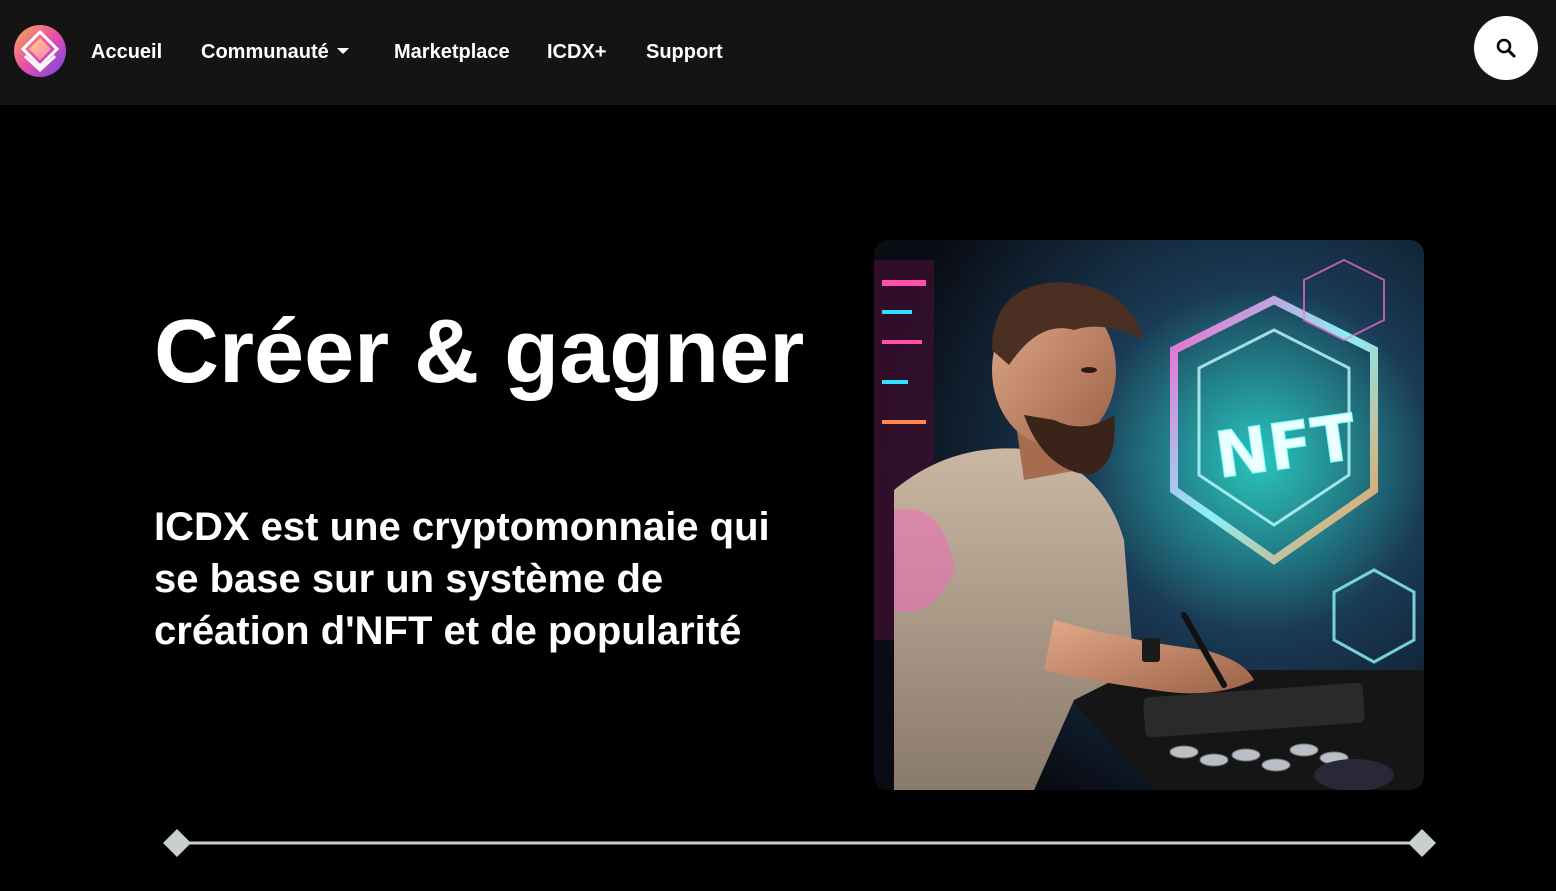 This screenshot has height=891, width=1556. Describe the element at coordinates (479, 352) in the screenshot. I see `hero-title: Créer & gagner` at that location.